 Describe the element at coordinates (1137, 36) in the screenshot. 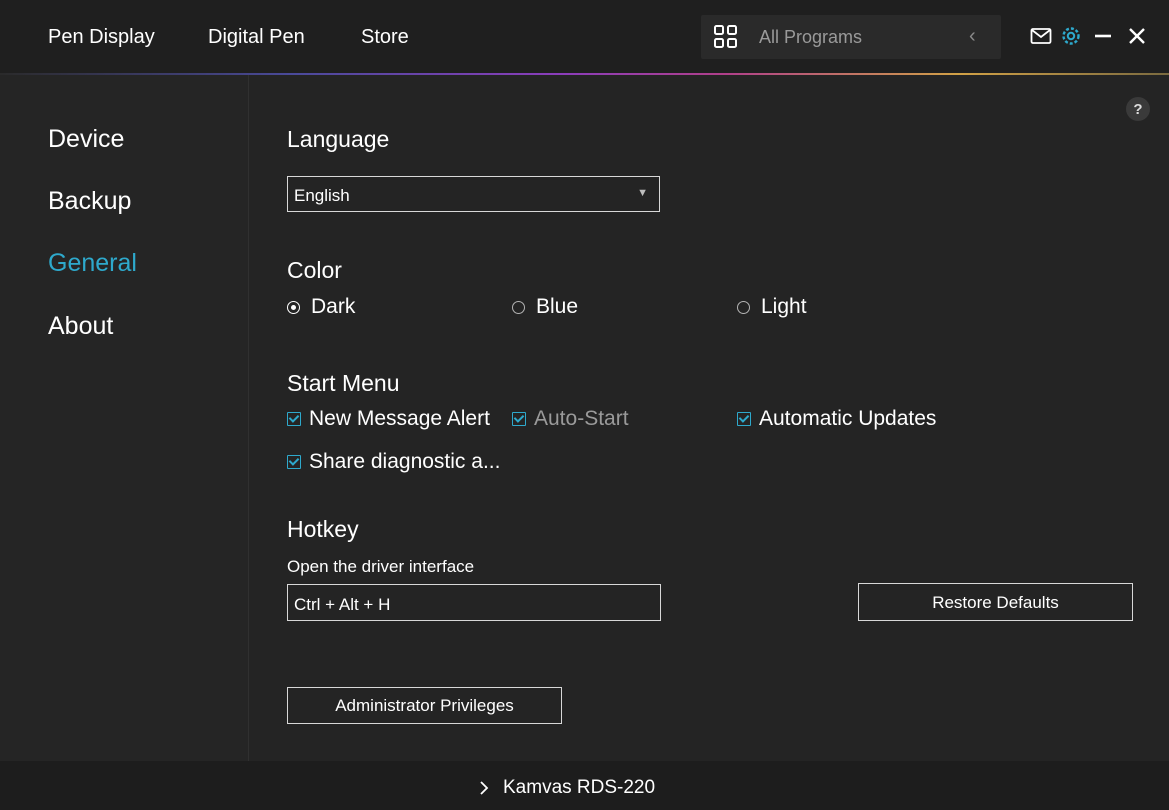

I see `close-icon` at that location.